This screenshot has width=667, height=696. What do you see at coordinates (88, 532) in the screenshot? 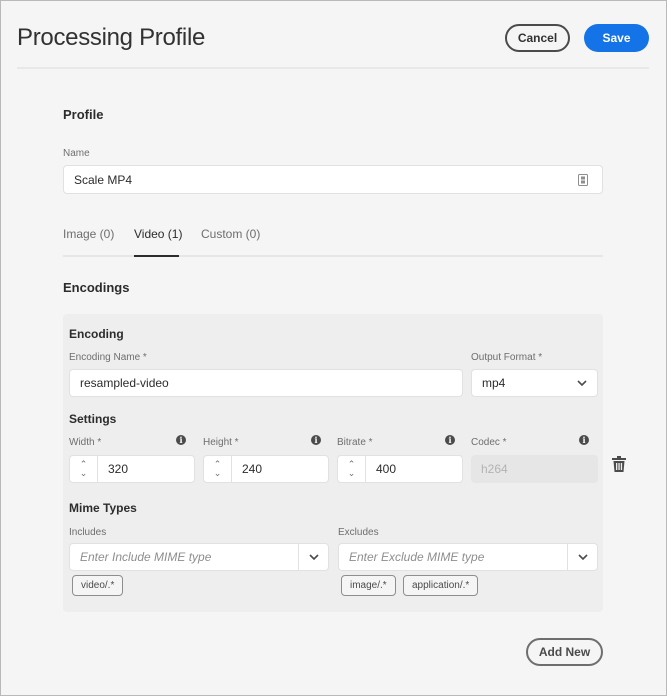
I see `includes-label: Includes` at bounding box center [88, 532].